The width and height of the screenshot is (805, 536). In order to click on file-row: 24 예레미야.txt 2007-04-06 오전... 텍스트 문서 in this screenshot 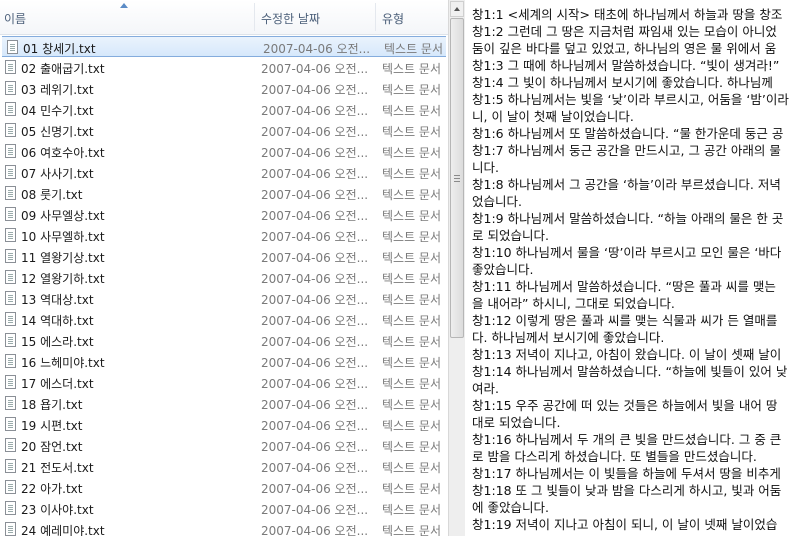, I will do `click(224, 527)`.